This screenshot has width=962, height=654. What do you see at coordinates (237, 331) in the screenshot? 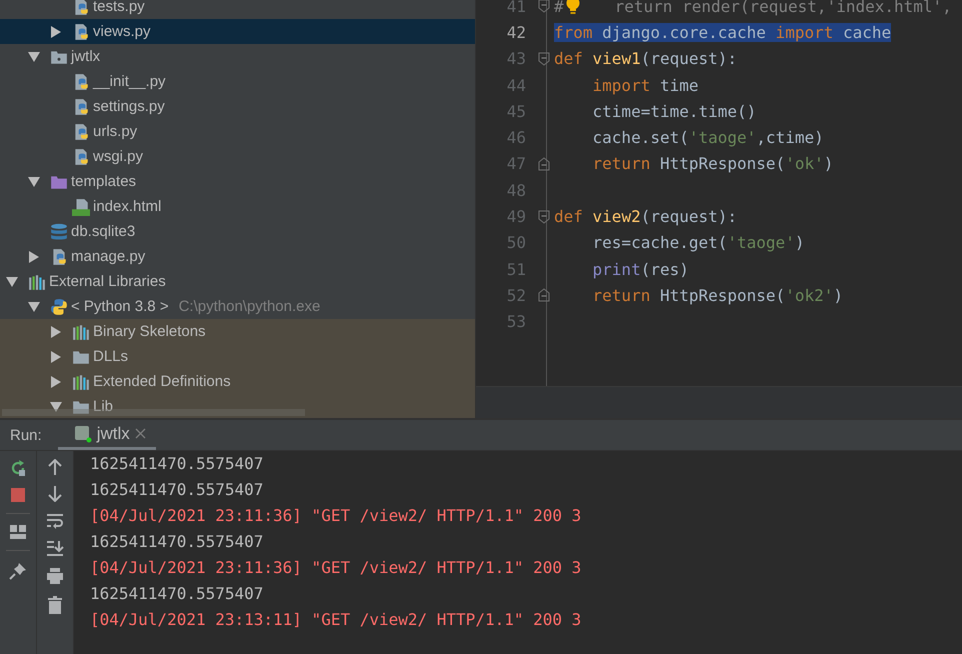
I see `tree-item: Binary Skeletons` at bounding box center [237, 331].